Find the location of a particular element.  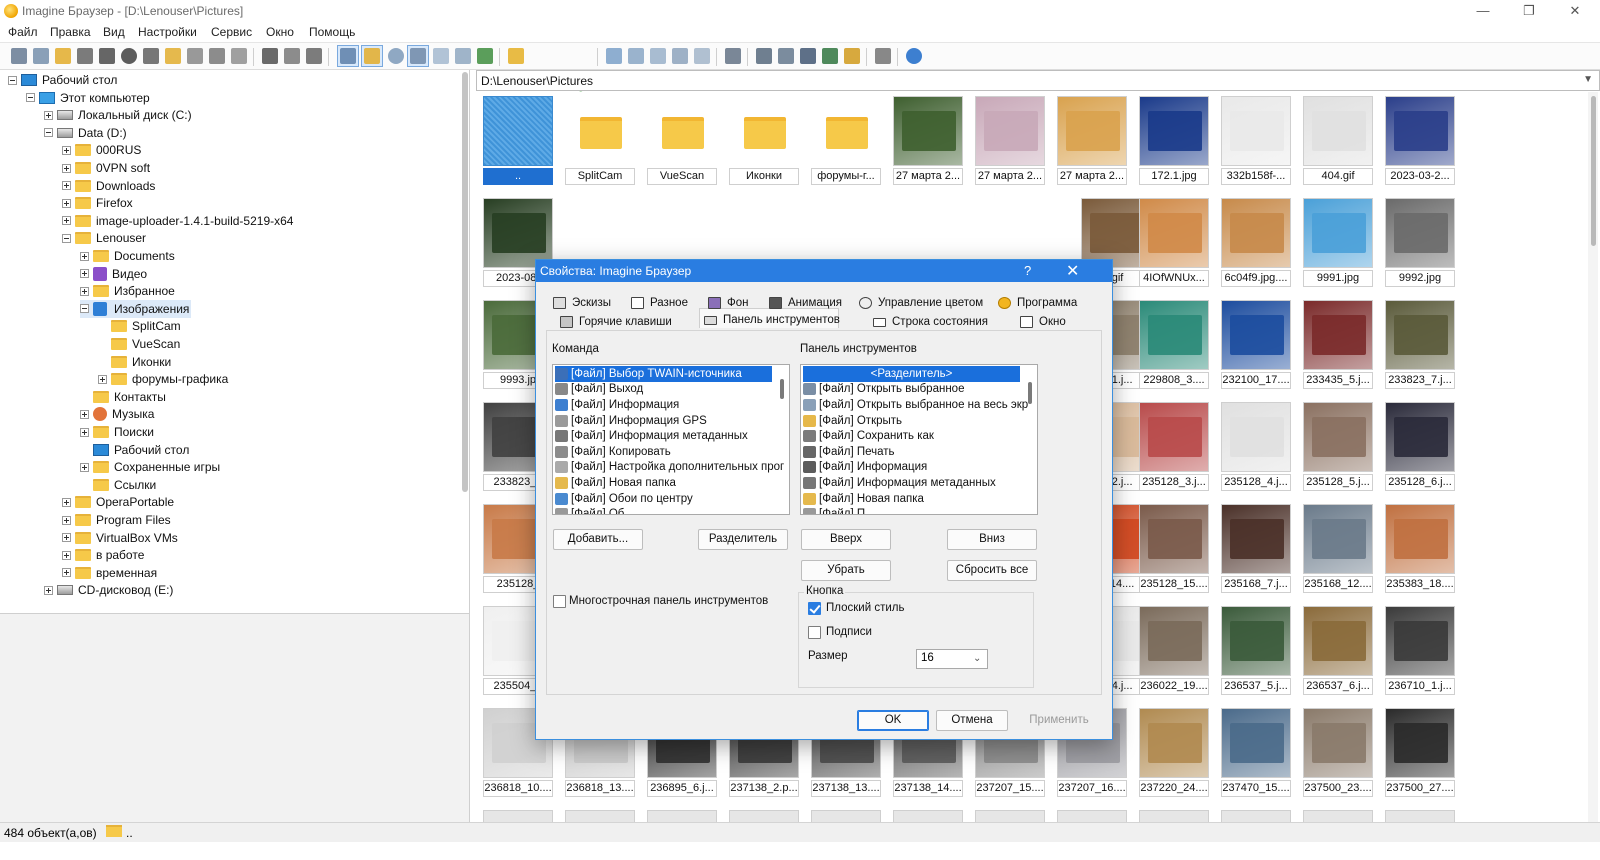

dialog-close-button: ✕ is located at coordinates (1072, 271).